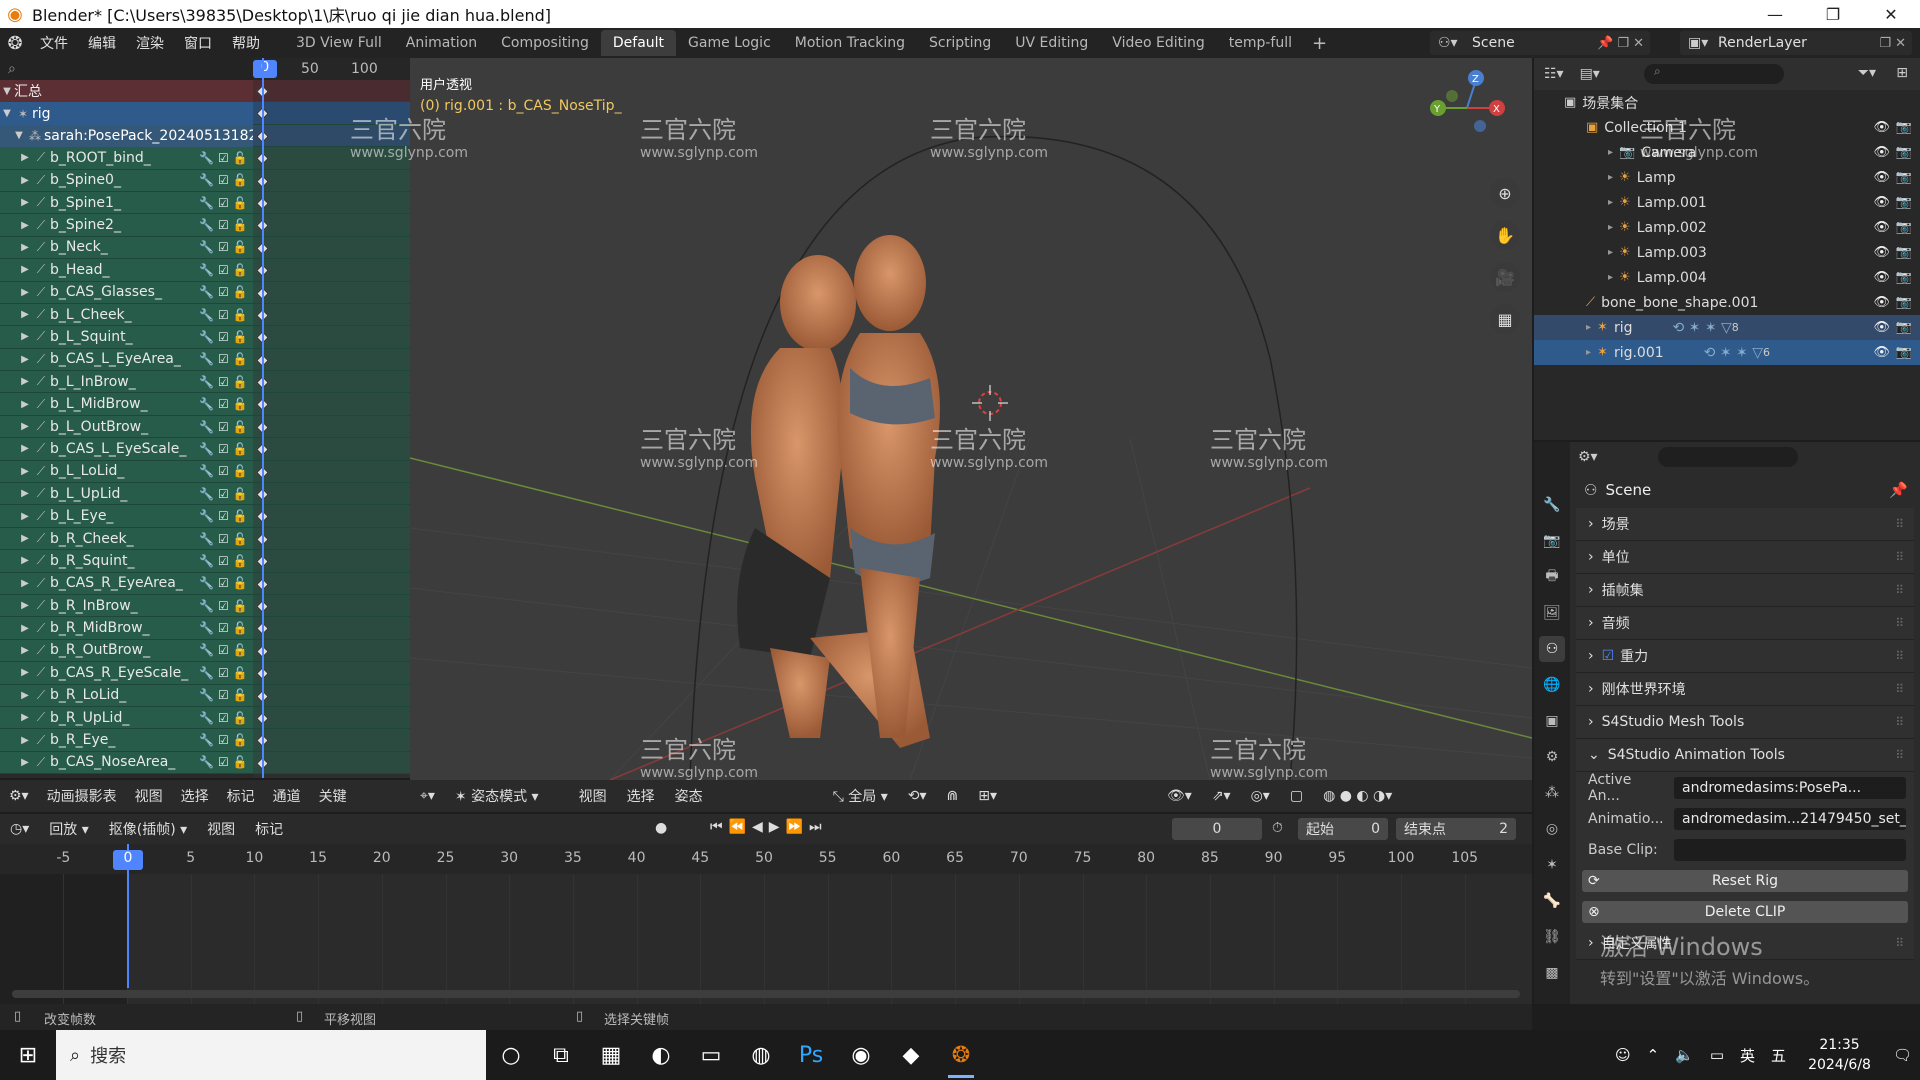  What do you see at coordinates (960, 43) in the screenshot?
I see `tab-scripting: Scripting` at bounding box center [960, 43].